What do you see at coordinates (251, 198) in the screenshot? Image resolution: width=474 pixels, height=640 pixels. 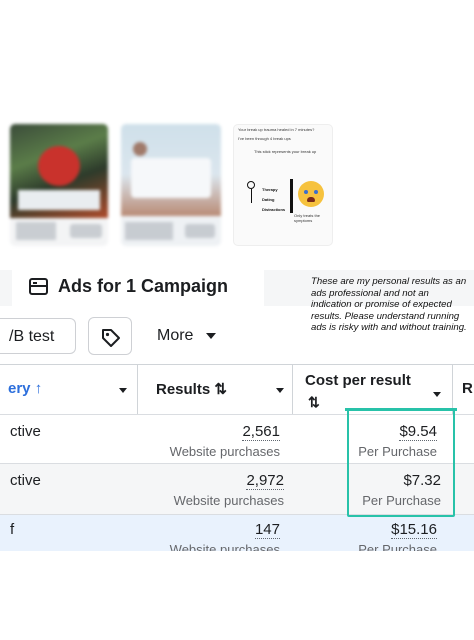 I see `stick-figure-icon` at bounding box center [251, 198].